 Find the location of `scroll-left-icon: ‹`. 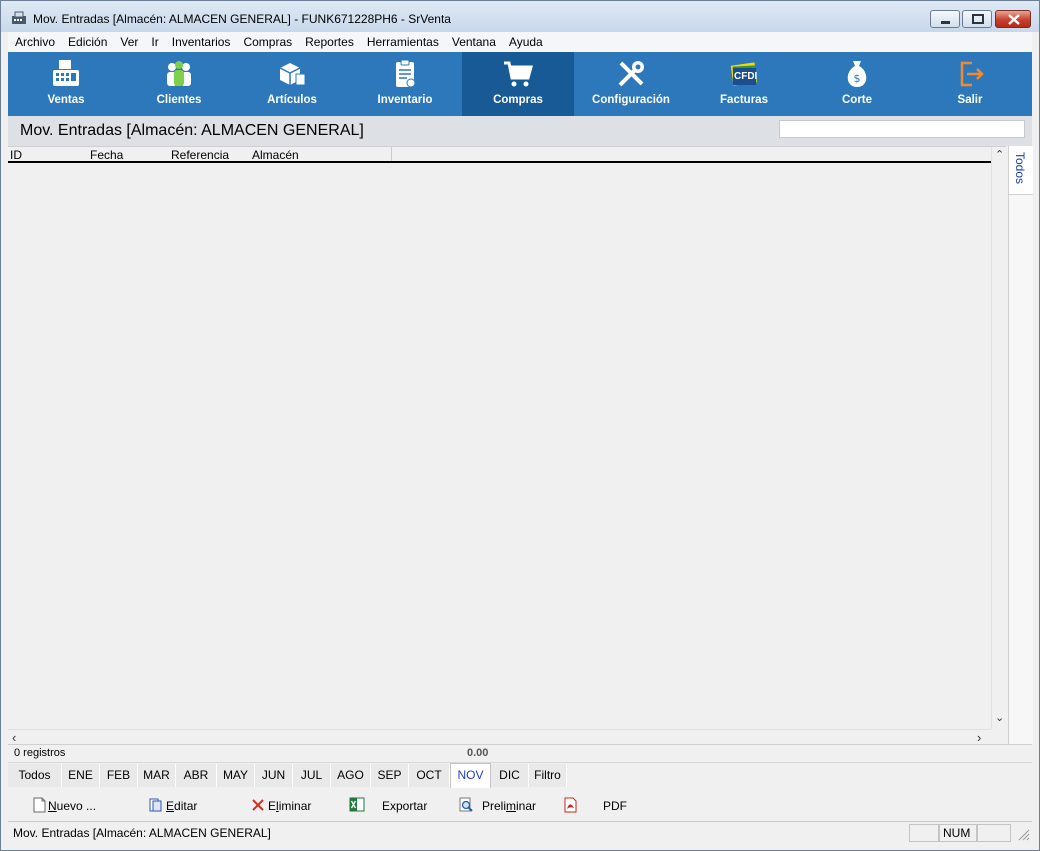

scroll-left-icon: ‹ is located at coordinates (14, 737).